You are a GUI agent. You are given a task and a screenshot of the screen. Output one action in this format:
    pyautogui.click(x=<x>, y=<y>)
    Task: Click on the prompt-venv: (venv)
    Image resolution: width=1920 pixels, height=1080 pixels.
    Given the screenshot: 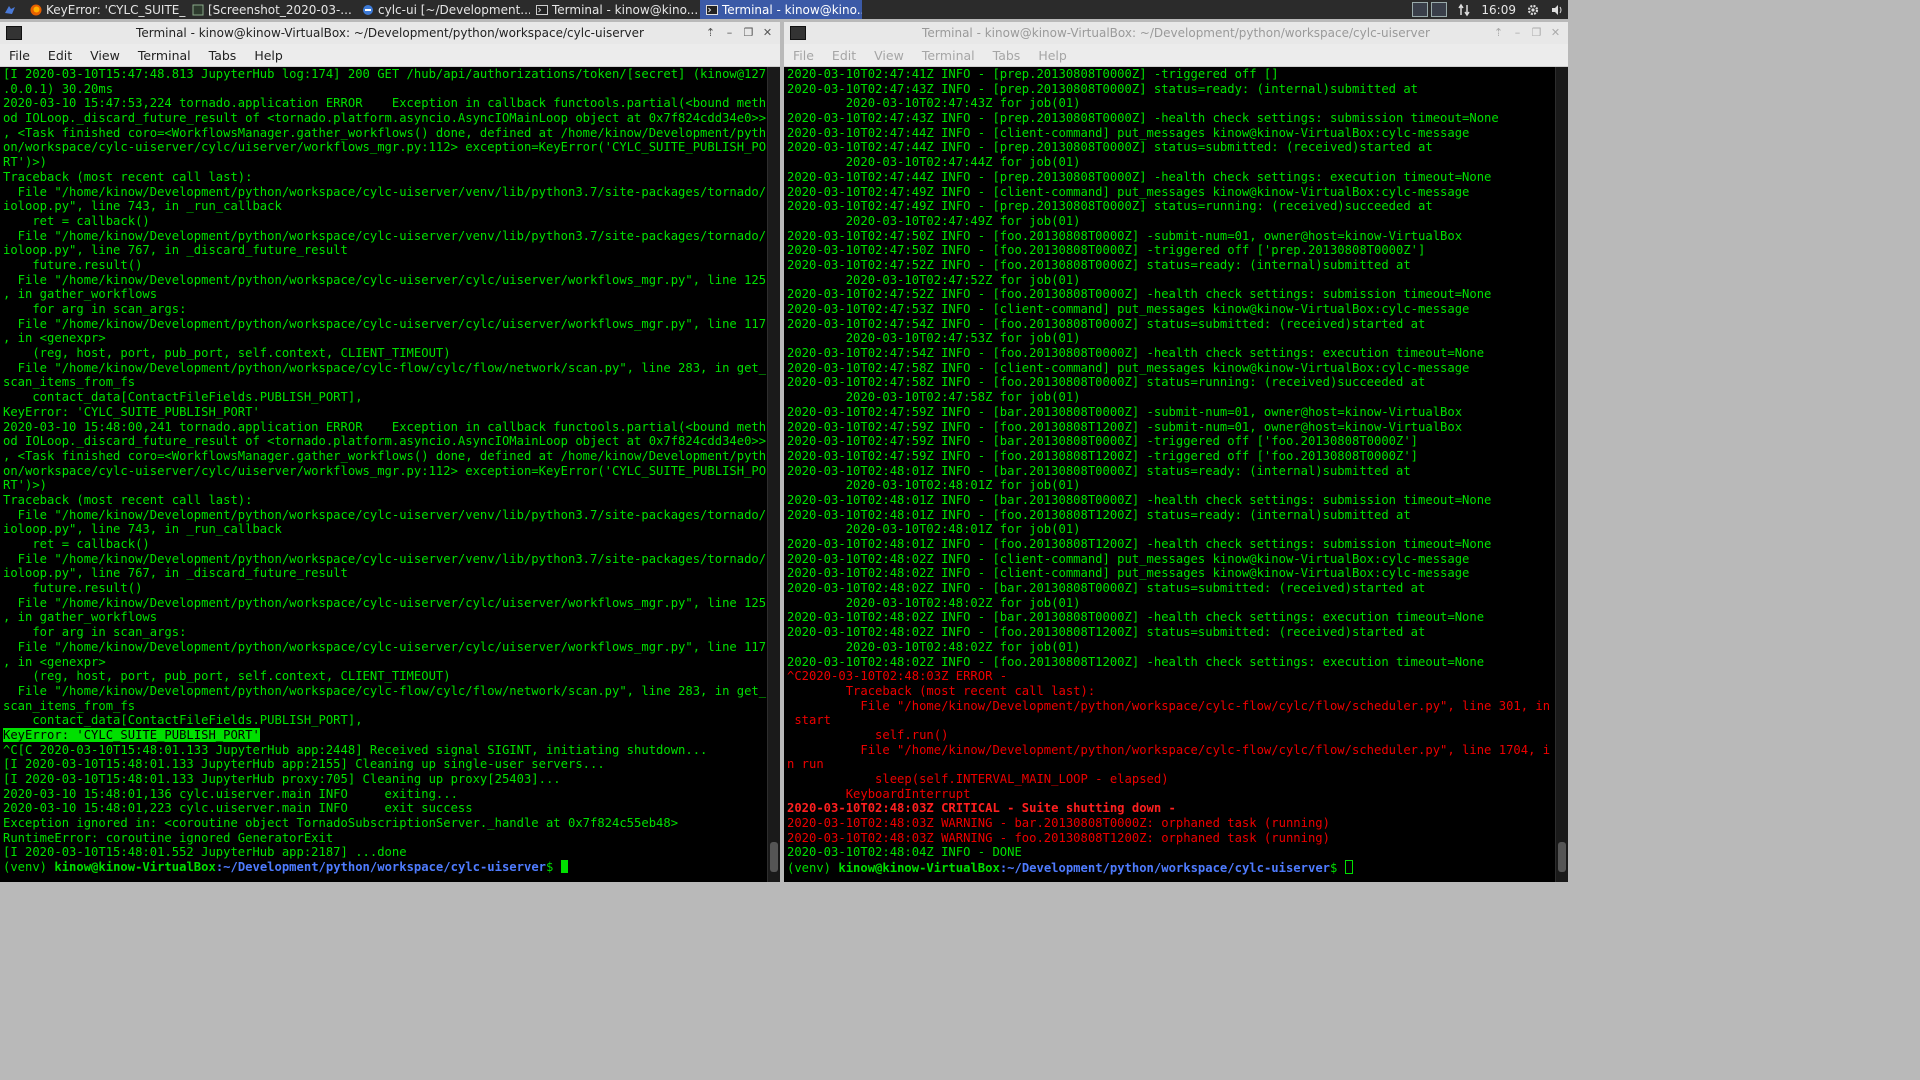 What is the action you would take?
    pyautogui.click(x=813, y=868)
    